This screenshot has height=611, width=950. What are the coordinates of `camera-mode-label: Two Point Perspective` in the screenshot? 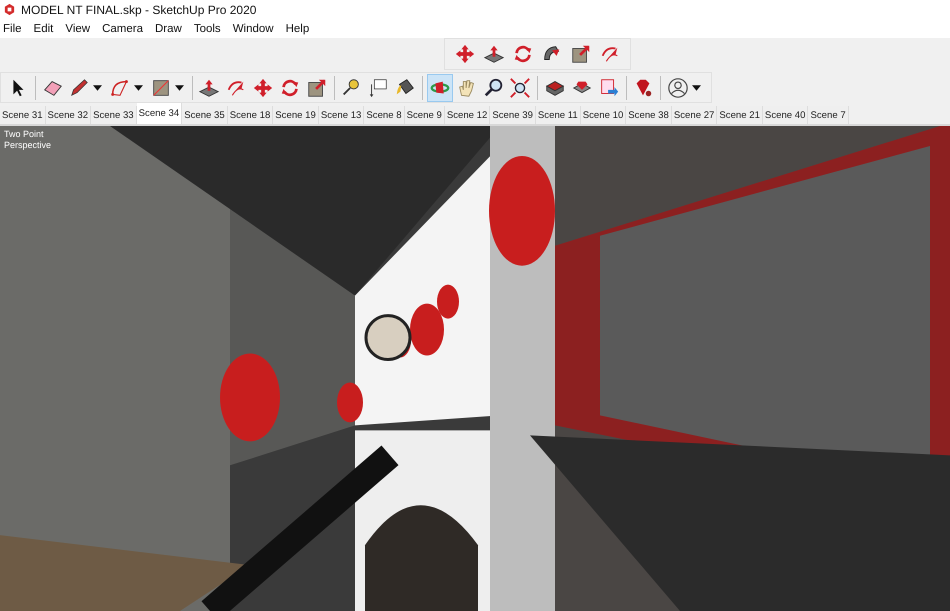 It's located at (28, 140).